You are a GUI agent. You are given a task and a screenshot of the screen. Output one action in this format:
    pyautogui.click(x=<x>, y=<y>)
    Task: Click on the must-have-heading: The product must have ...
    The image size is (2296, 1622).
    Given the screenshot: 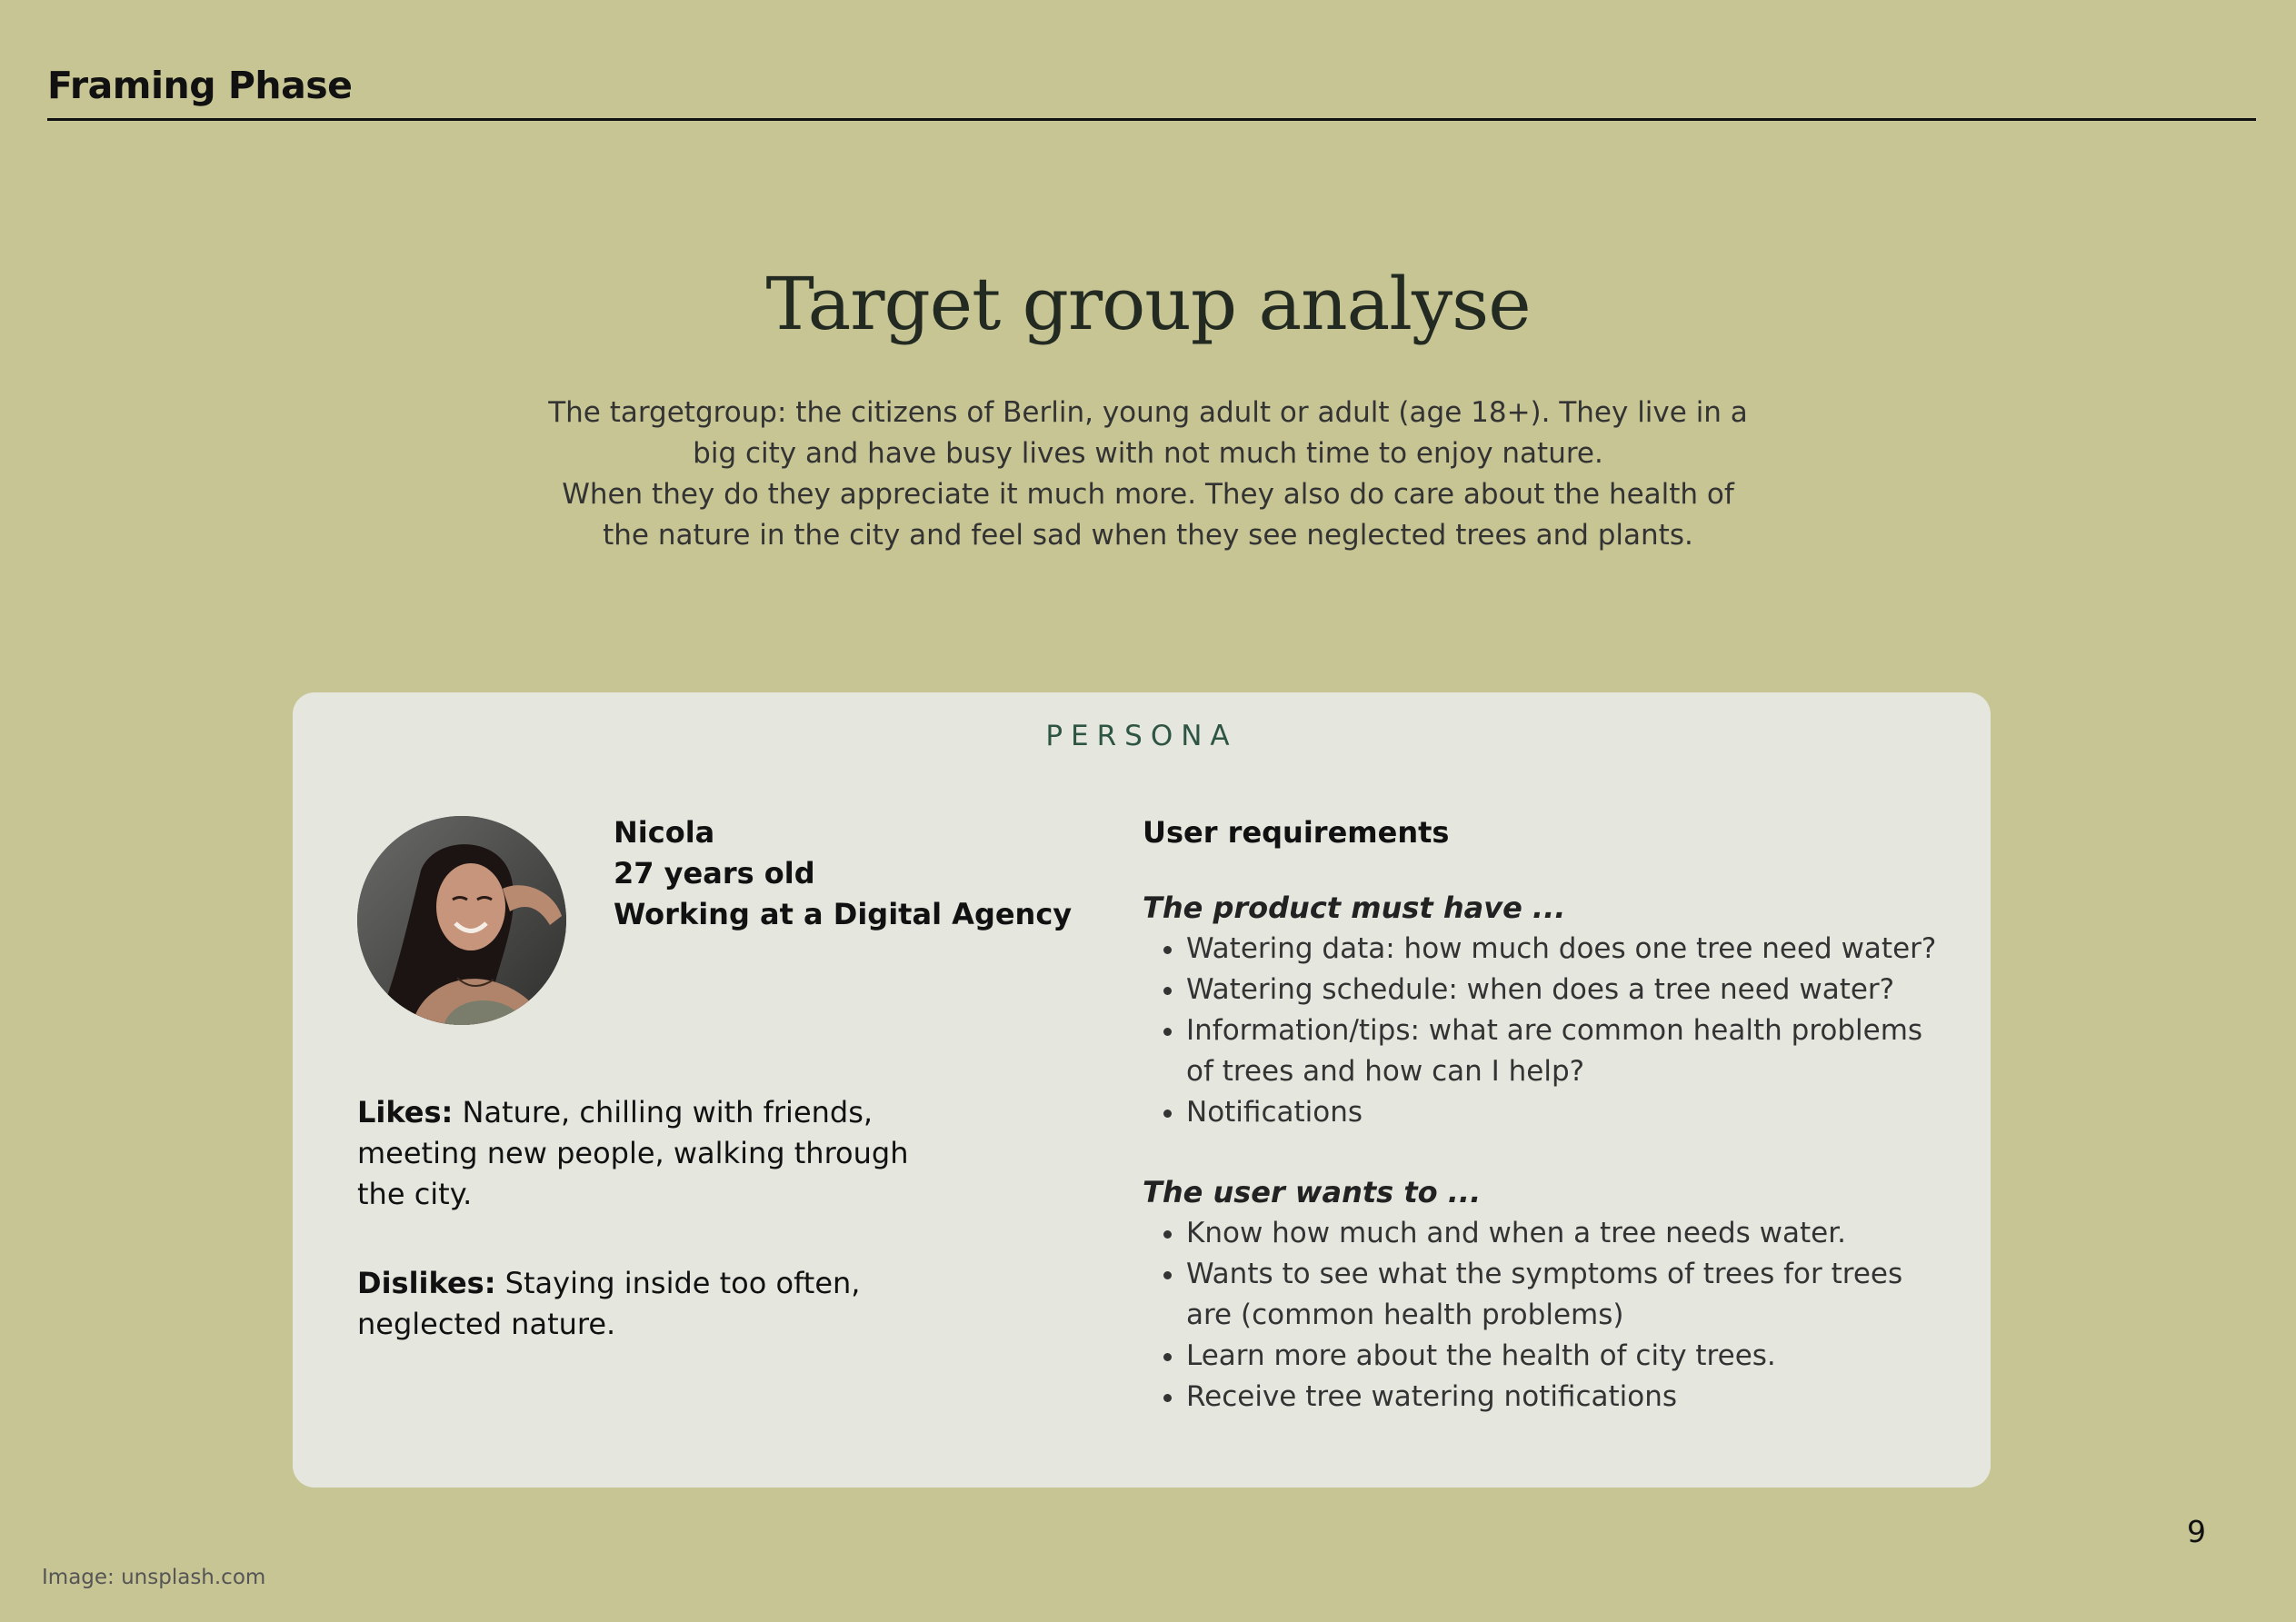 What is the action you would take?
    pyautogui.click(x=1354, y=908)
    